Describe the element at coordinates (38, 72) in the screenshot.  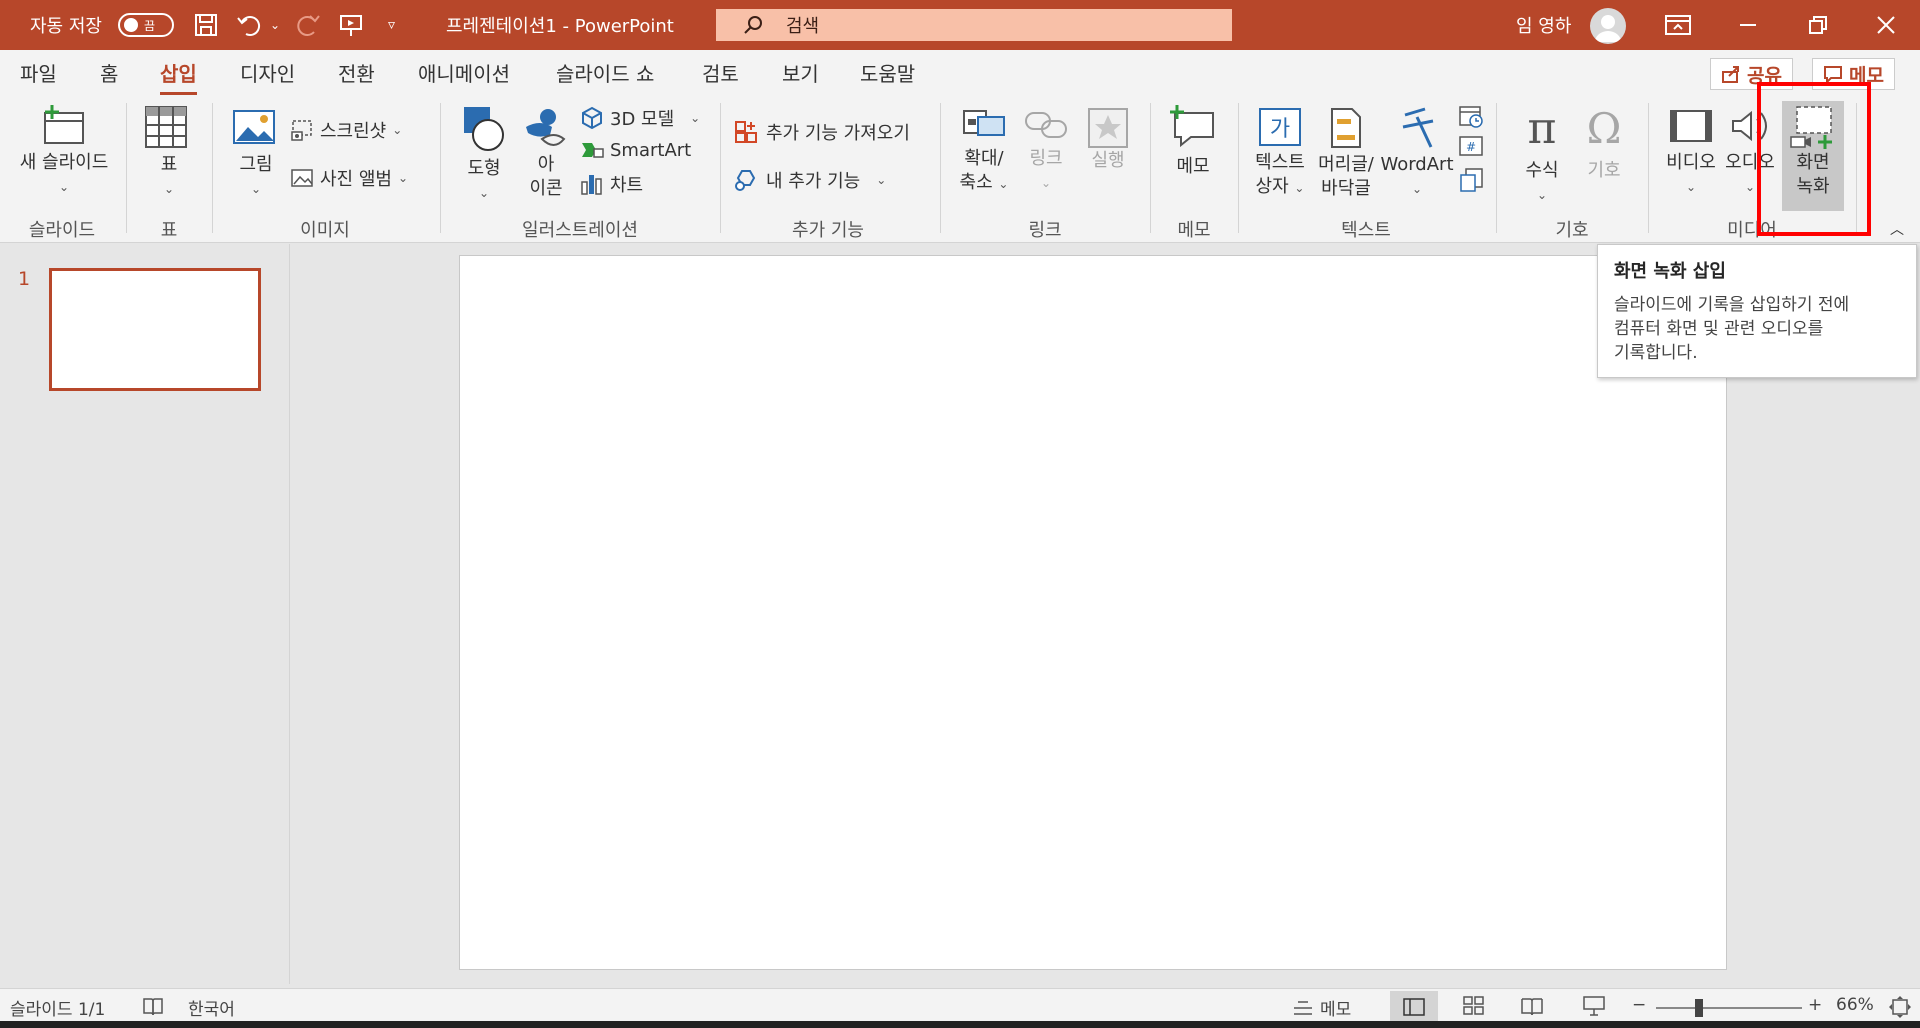
I see `tab-file: 파일` at that location.